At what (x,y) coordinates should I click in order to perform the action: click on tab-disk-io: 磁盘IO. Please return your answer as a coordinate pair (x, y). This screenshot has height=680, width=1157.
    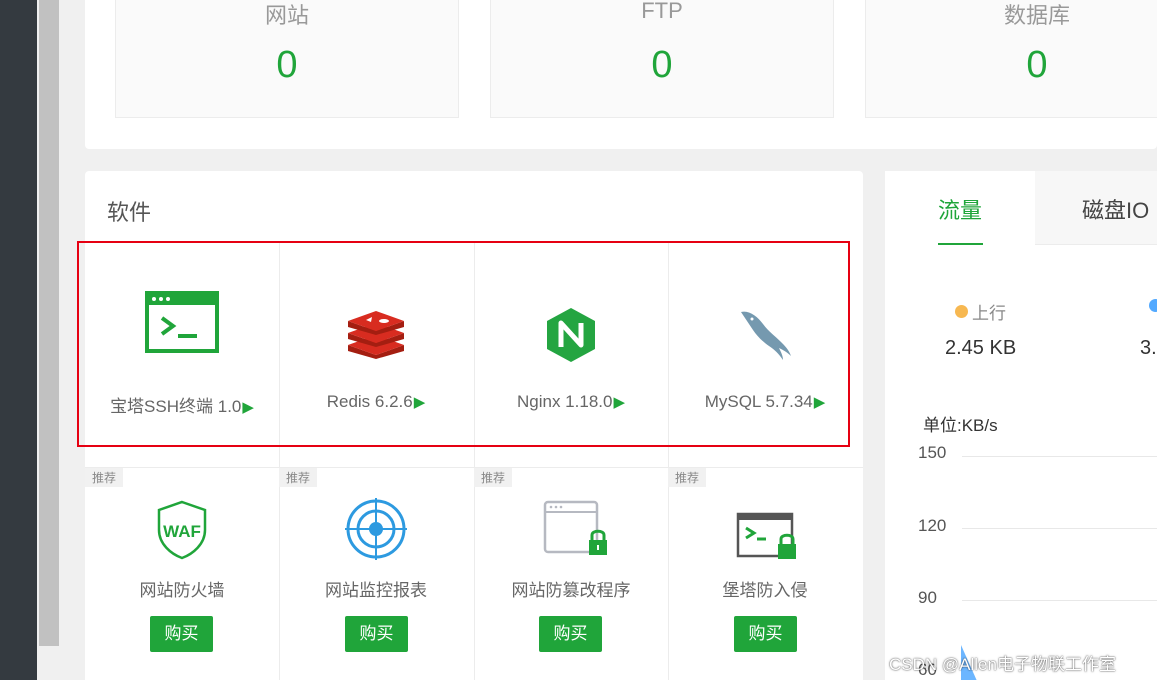
    Looking at the image, I should click on (1096, 208).